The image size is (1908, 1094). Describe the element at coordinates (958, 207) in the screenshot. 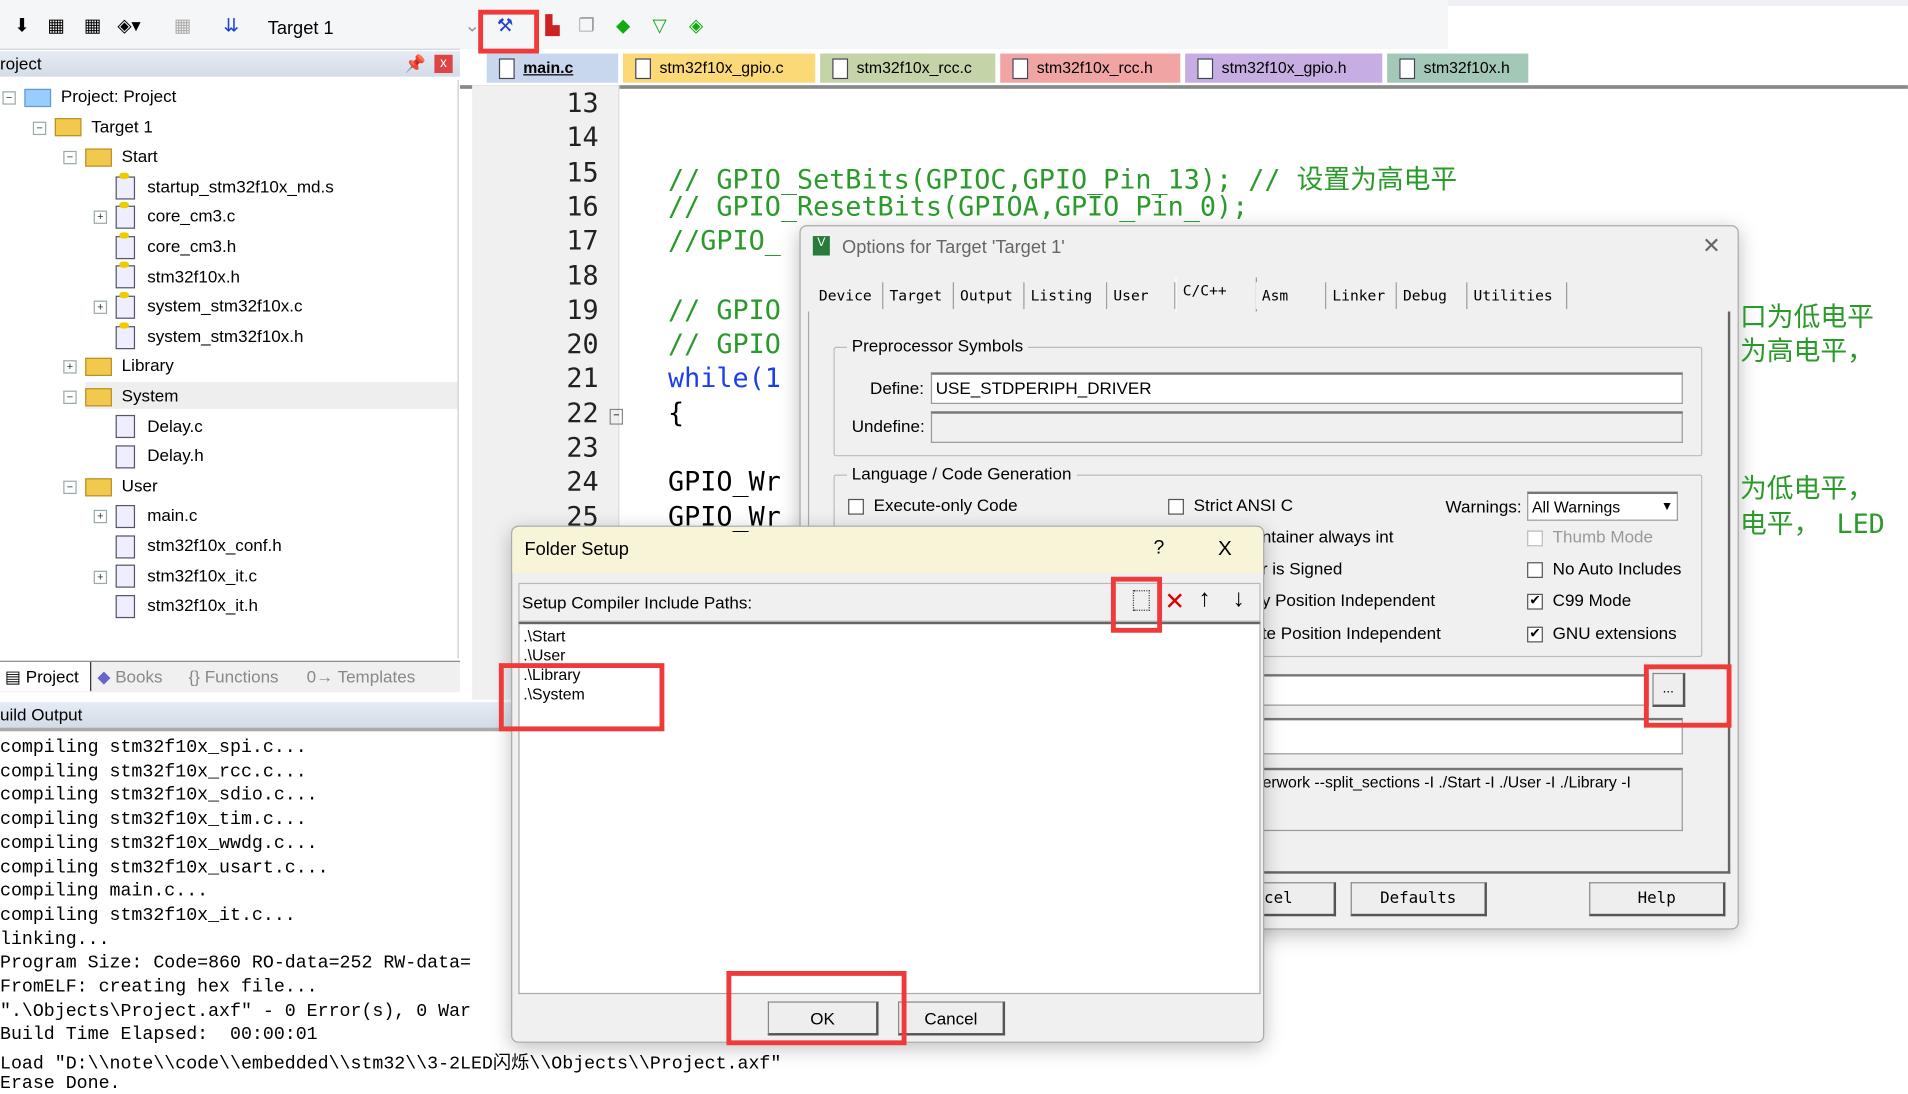

I see `code-line: // GPIO_ResetBits(GPIOA,GPIO_Pin_0);` at that location.